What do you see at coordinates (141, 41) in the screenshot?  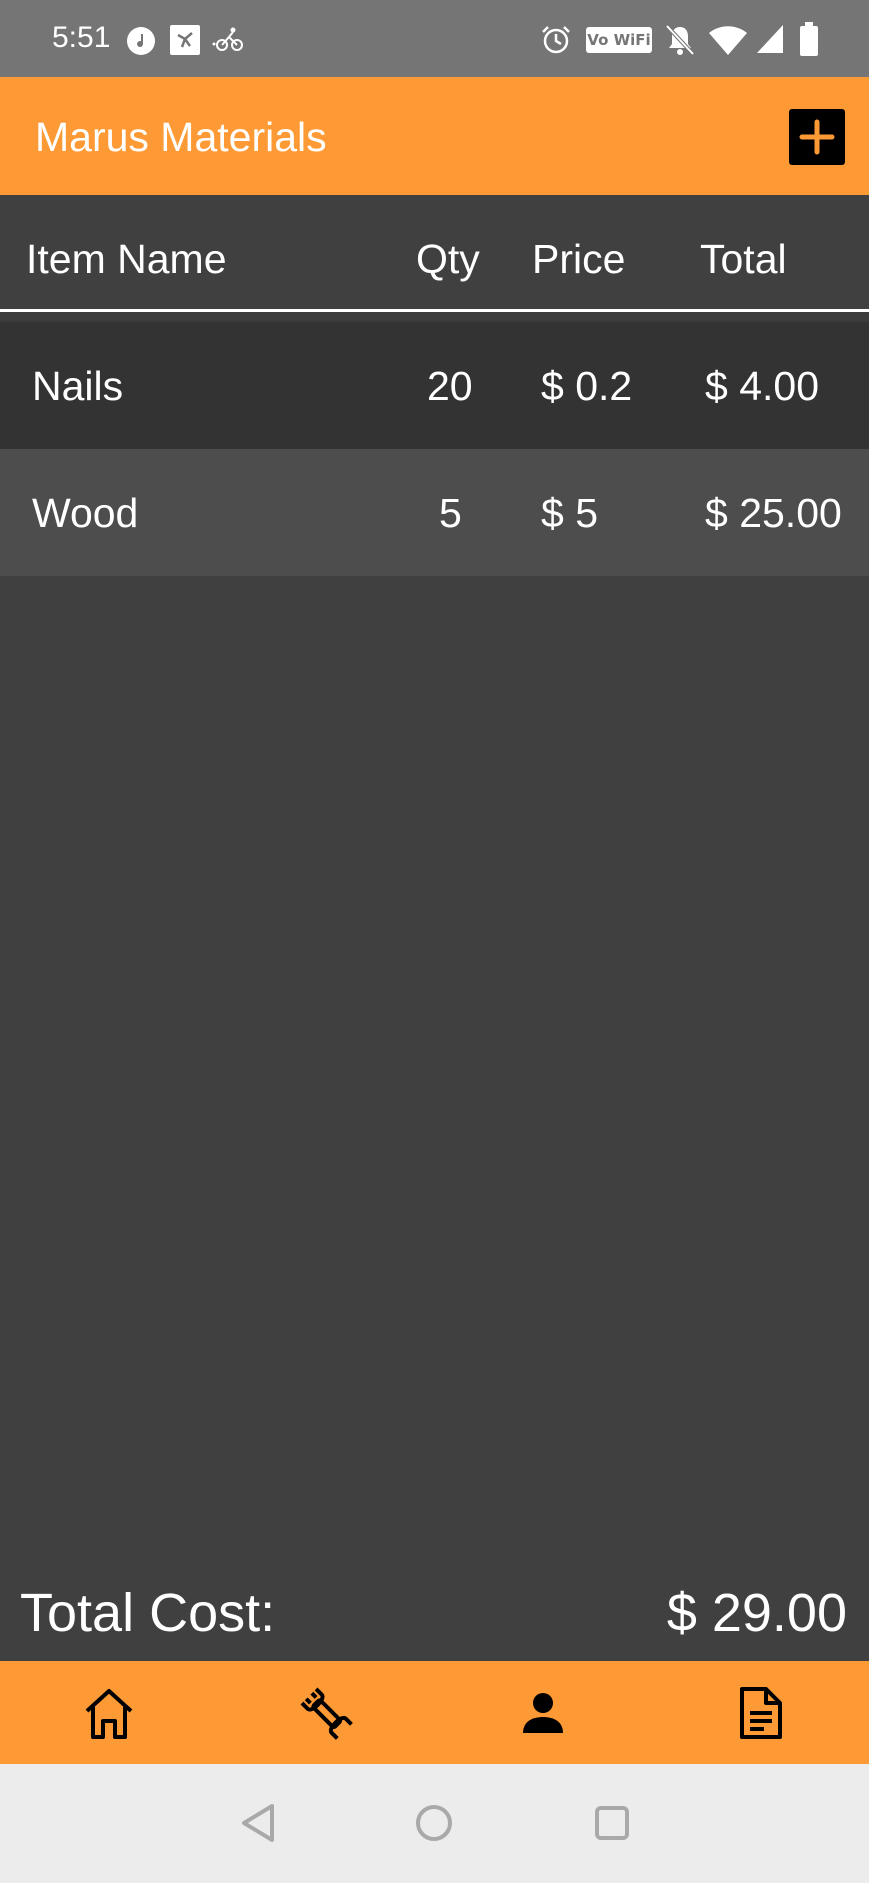 I see `music-app-icon` at bounding box center [141, 41].